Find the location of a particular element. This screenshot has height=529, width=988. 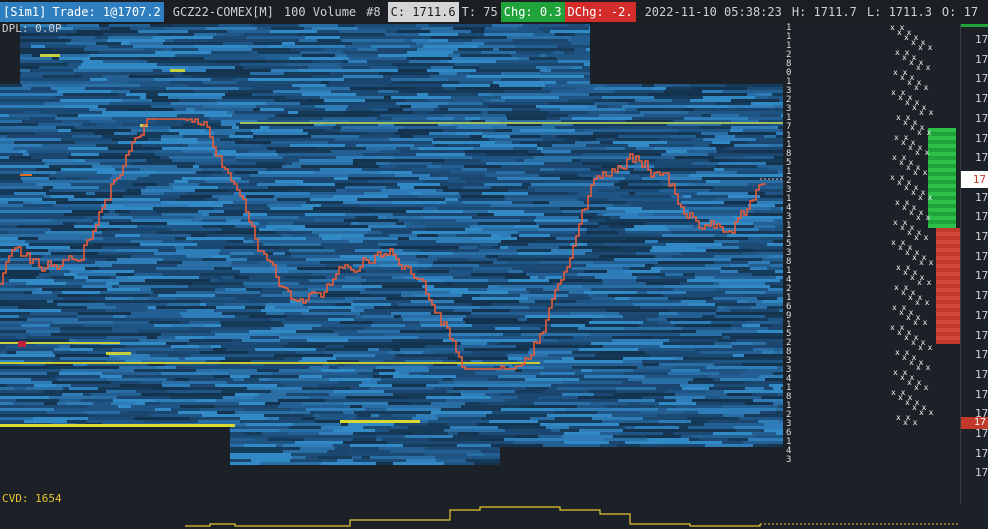

cvd-panel is located at coordinates (480, 509).